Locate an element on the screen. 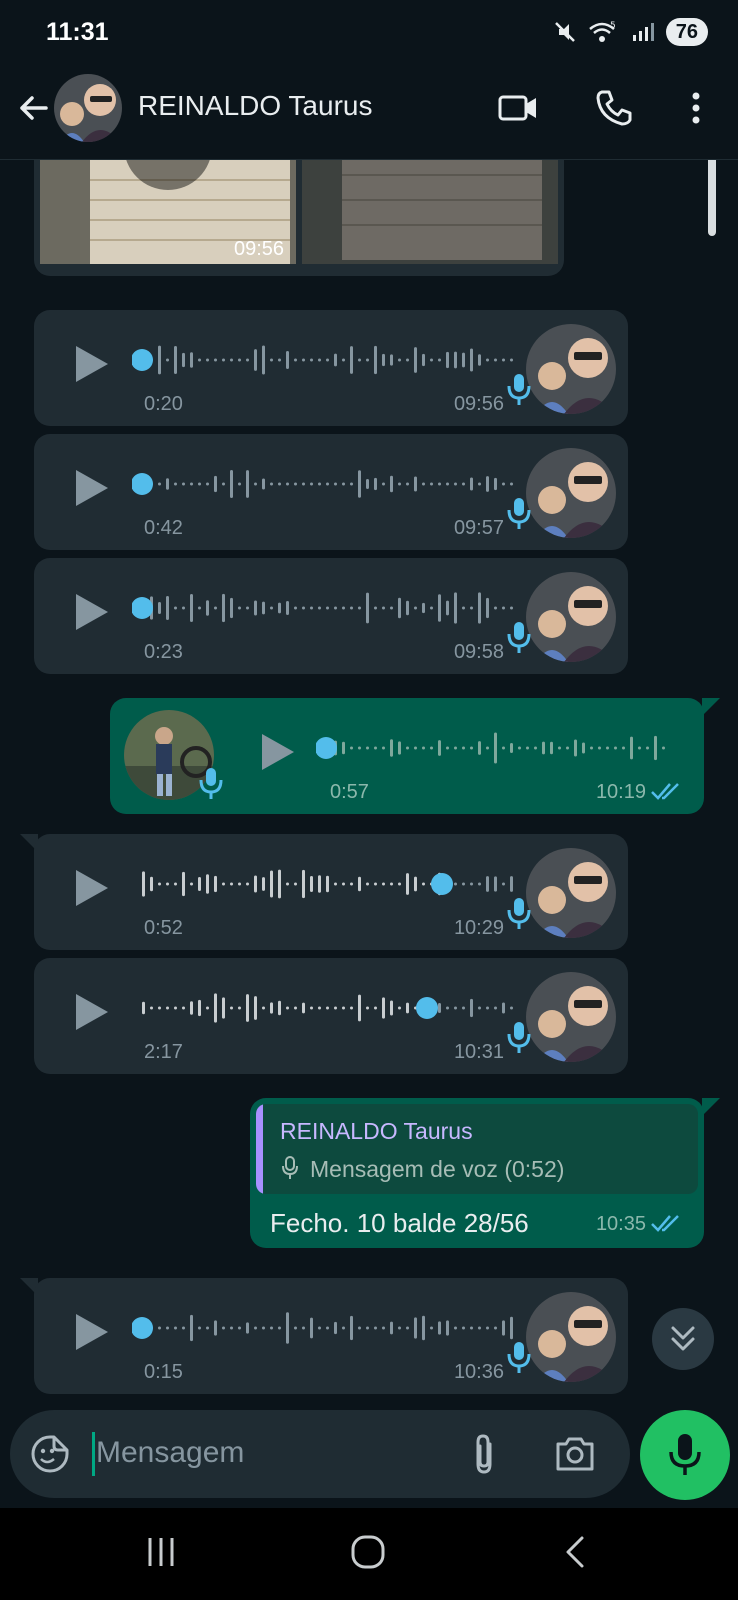 The image size is (738, 1600). voice-message: 2:17 10:31 is located at coordinates (331, 1016).